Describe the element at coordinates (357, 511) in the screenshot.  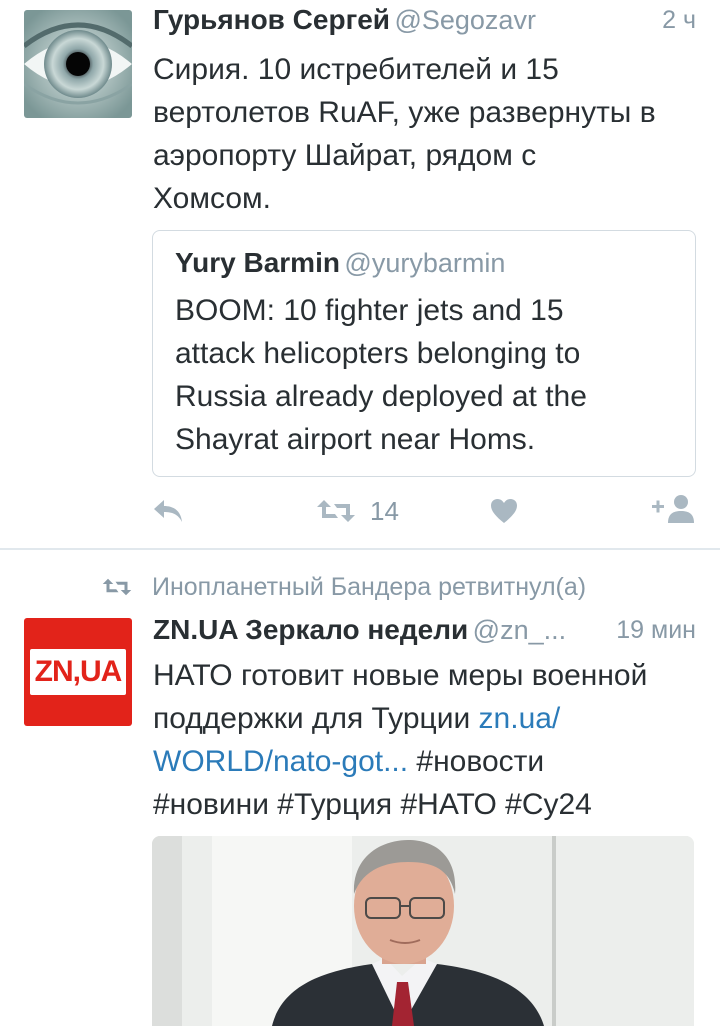
I see `retweet-button: 14` at that location.